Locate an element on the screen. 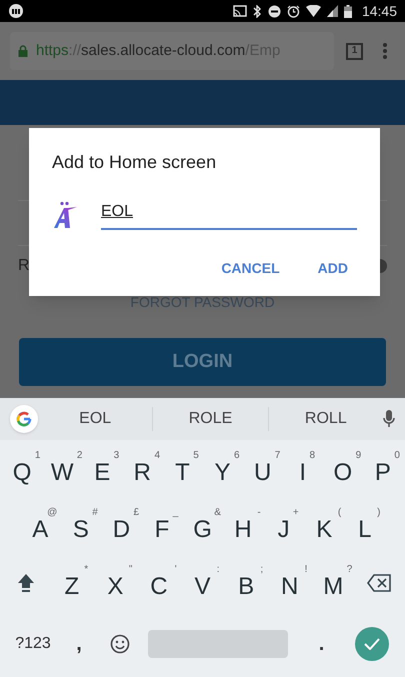 The height and width of the screenshot is (677, 405). key-hint: ) is located at coordinates (378, 513).